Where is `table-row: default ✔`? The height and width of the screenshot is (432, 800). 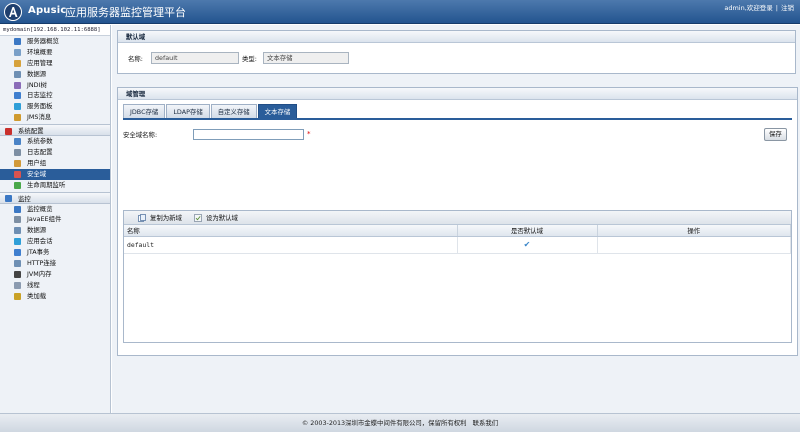 table-row: default ✔ is located at coordinates (457, 245).